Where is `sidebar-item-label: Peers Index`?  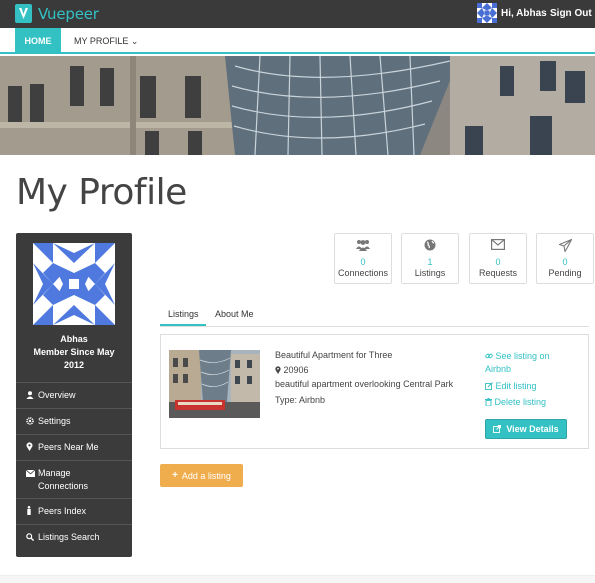
sidebar-item-label: Peers Index is located at coordinates (62, 511).